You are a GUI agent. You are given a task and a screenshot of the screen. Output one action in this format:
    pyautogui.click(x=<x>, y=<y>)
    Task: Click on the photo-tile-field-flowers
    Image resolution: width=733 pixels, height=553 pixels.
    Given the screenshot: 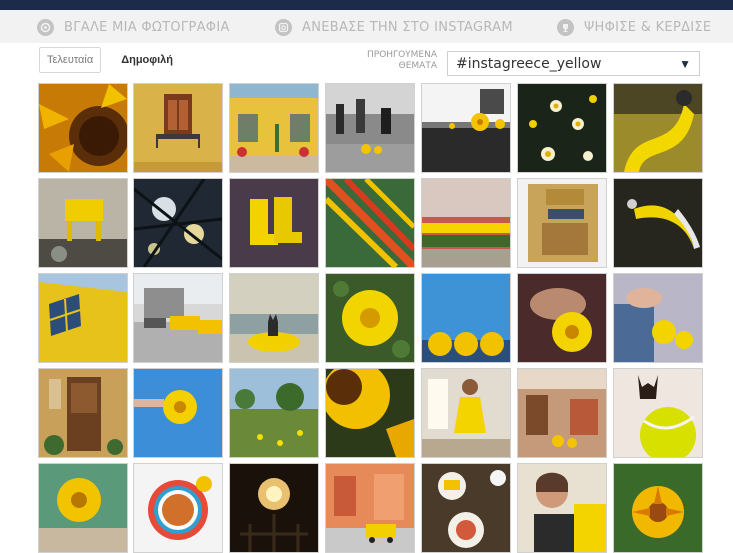 What is the action you would take?
    pyautogui.click(x=274, y=413)
    